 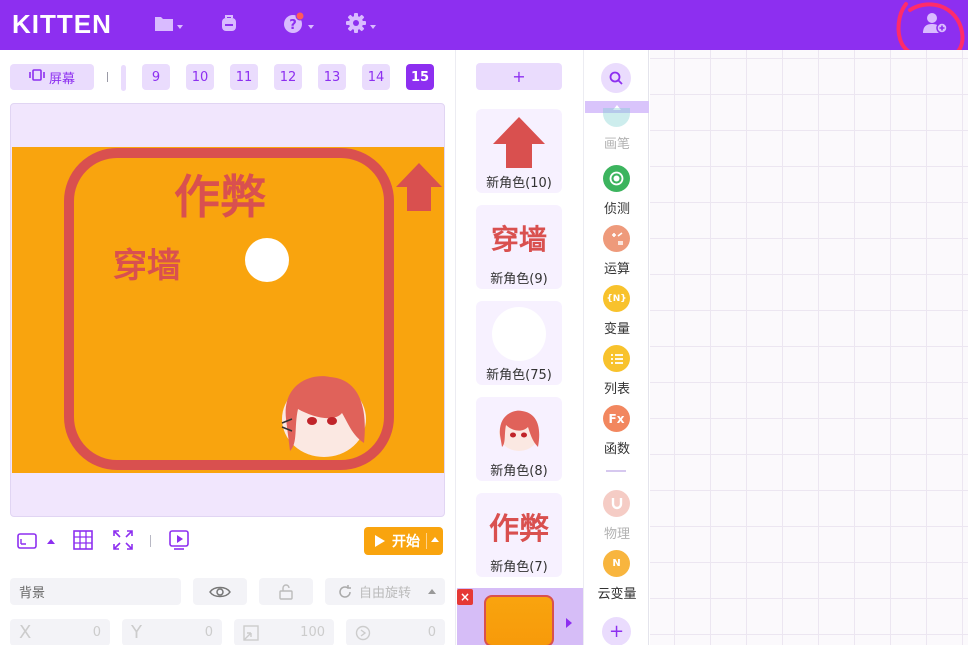 I want to click on help-menu-button: ?, so click(x=298, y=24).